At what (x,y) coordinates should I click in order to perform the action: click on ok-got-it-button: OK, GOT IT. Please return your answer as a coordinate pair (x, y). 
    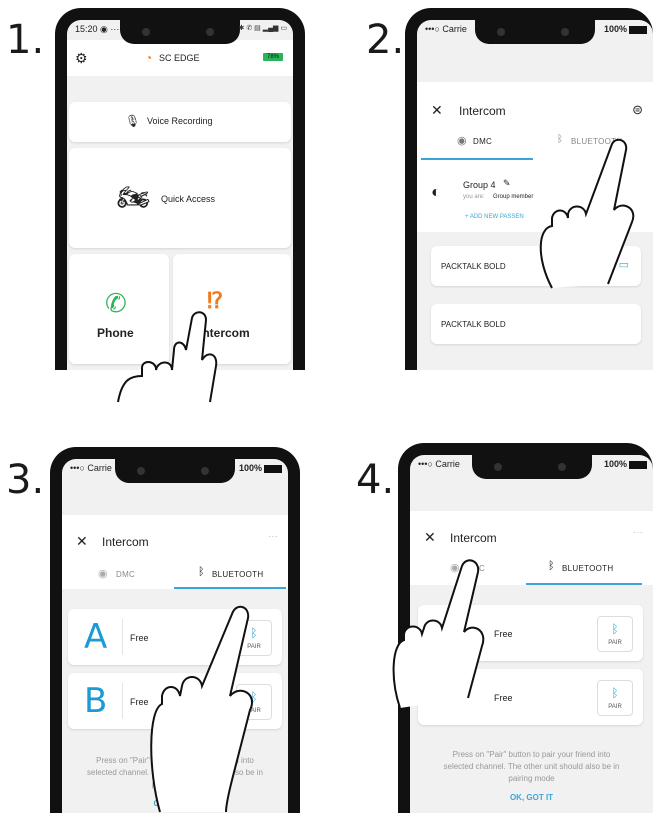
    Looking at the image, I should click on (531, 797).